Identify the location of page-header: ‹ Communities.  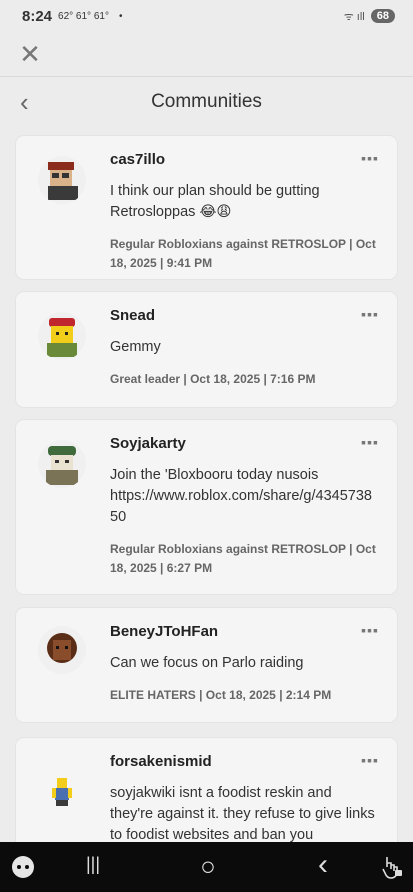
(206, 101).